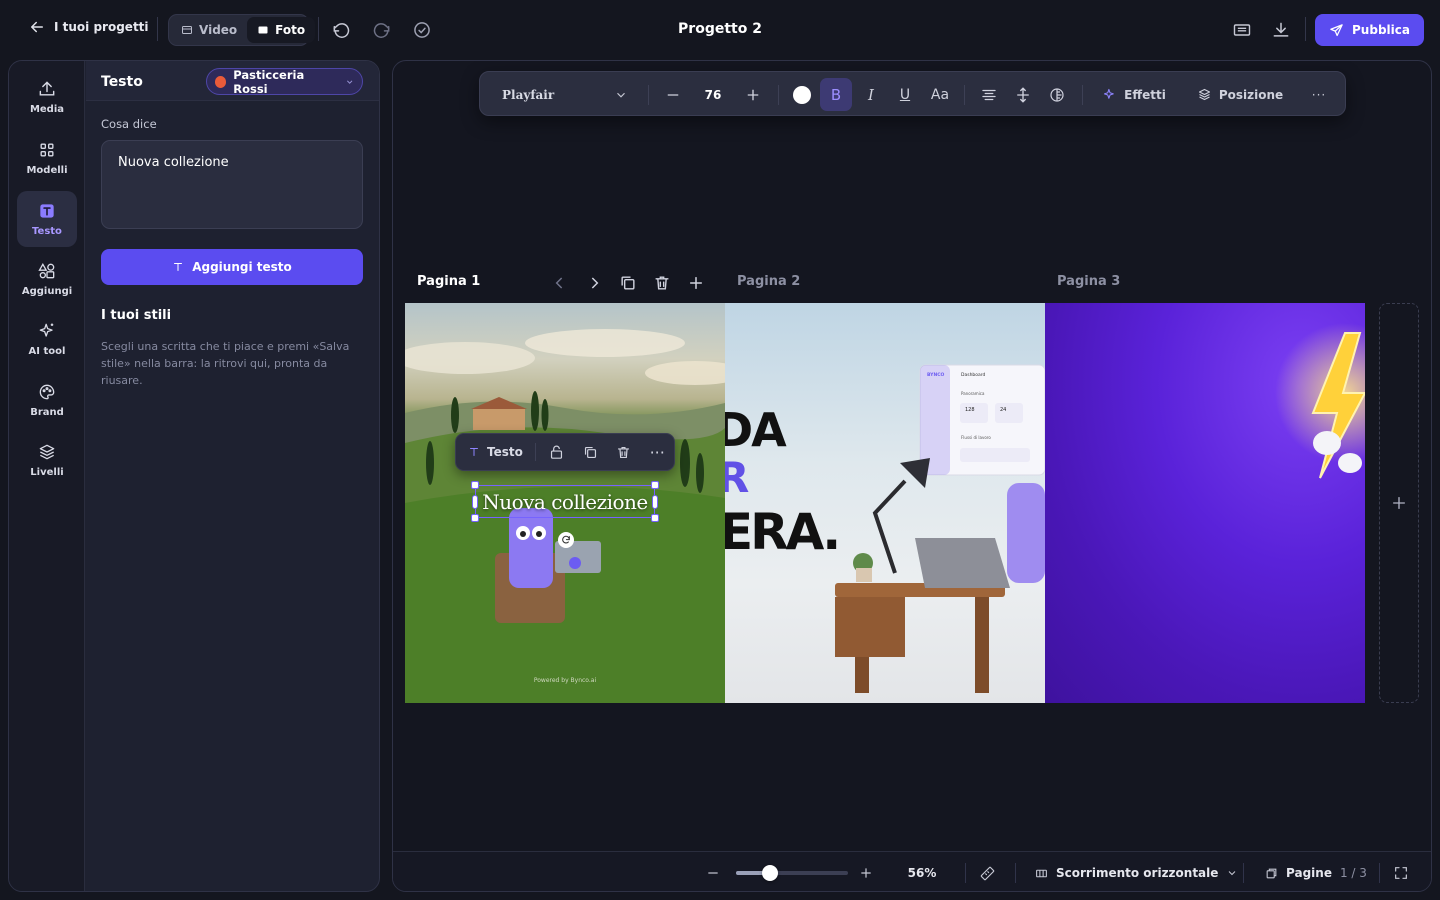 The height and width of the screenshot is (900, 1440). I want to click on font-family-select: Playfair, so click(565, 94).